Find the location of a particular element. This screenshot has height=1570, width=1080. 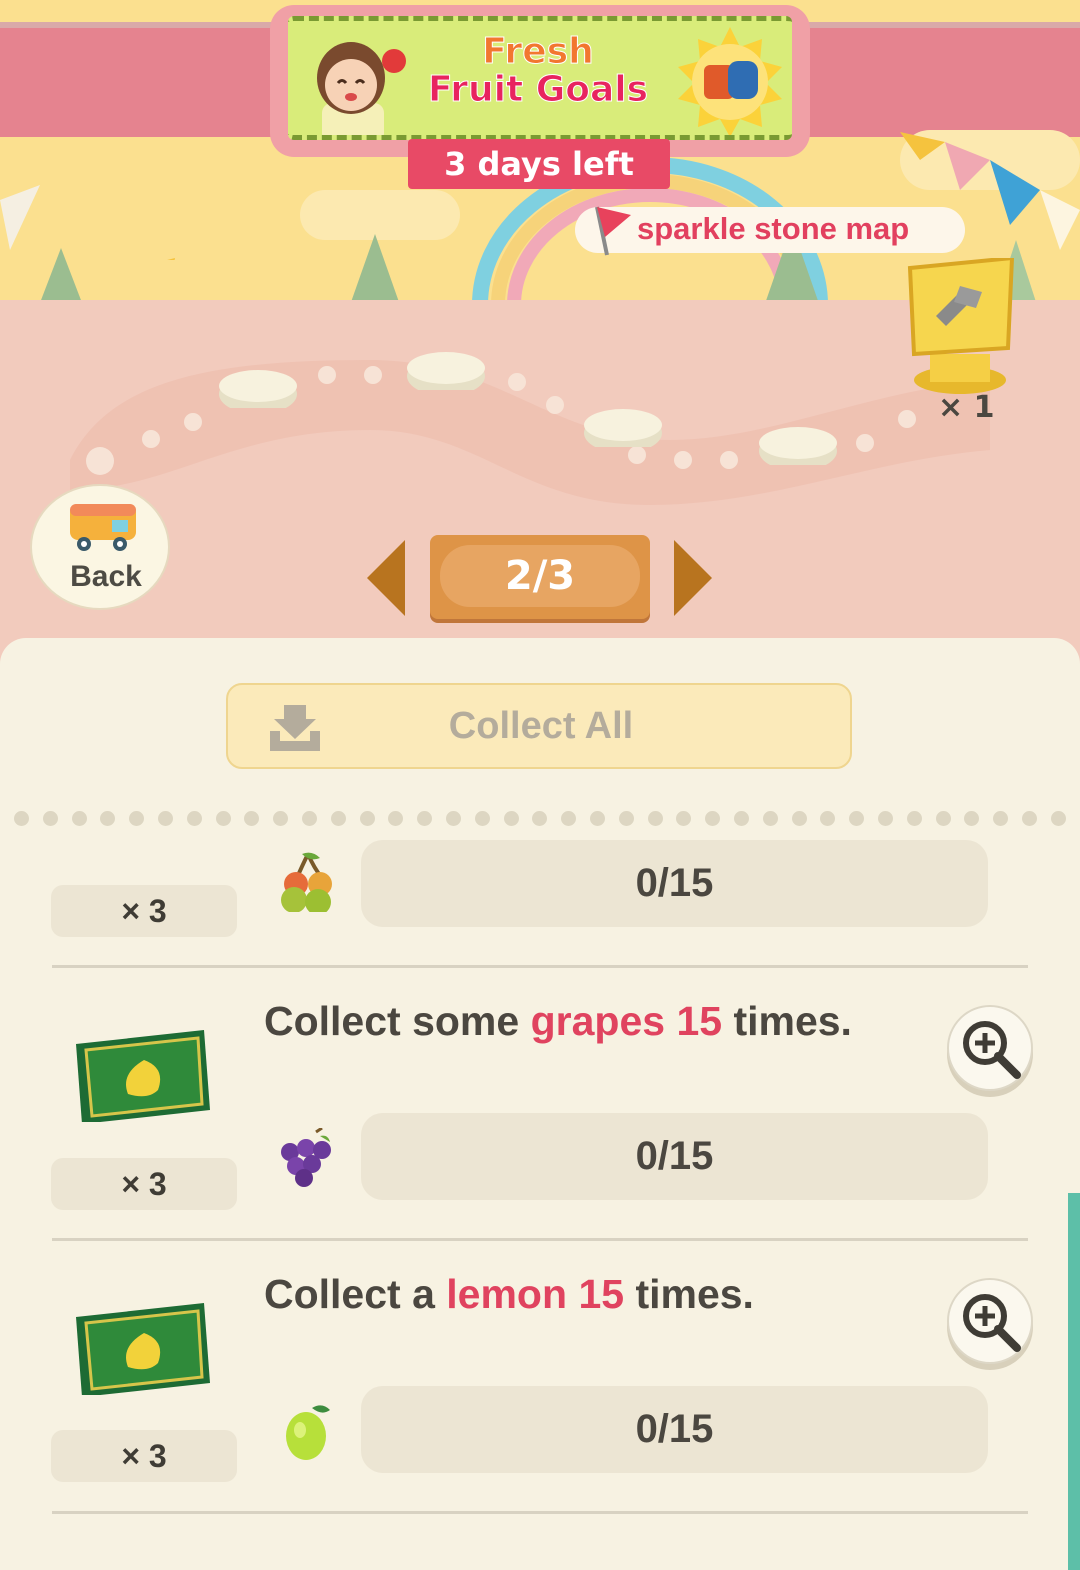

dotted-separator is located at coordinates (544, 820).